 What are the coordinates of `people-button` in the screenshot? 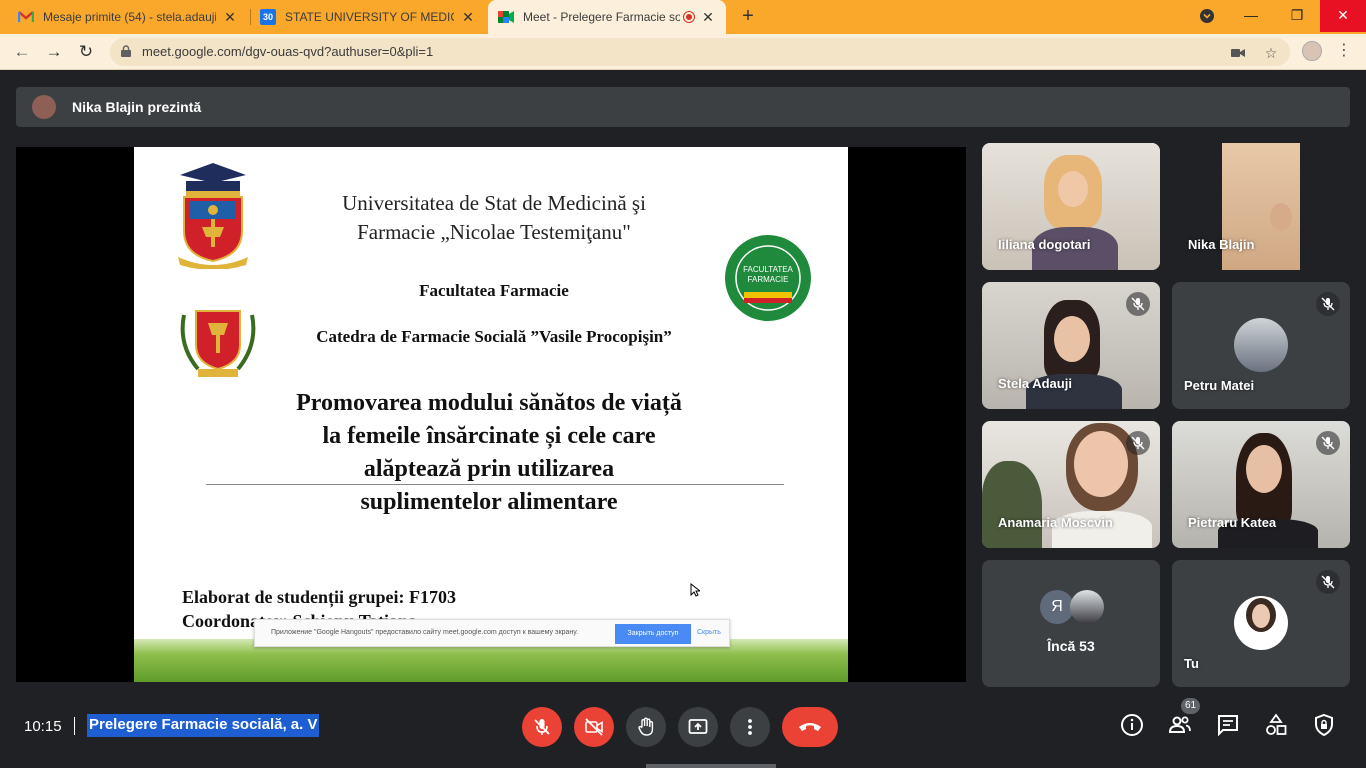 It's located at (1181, 726).